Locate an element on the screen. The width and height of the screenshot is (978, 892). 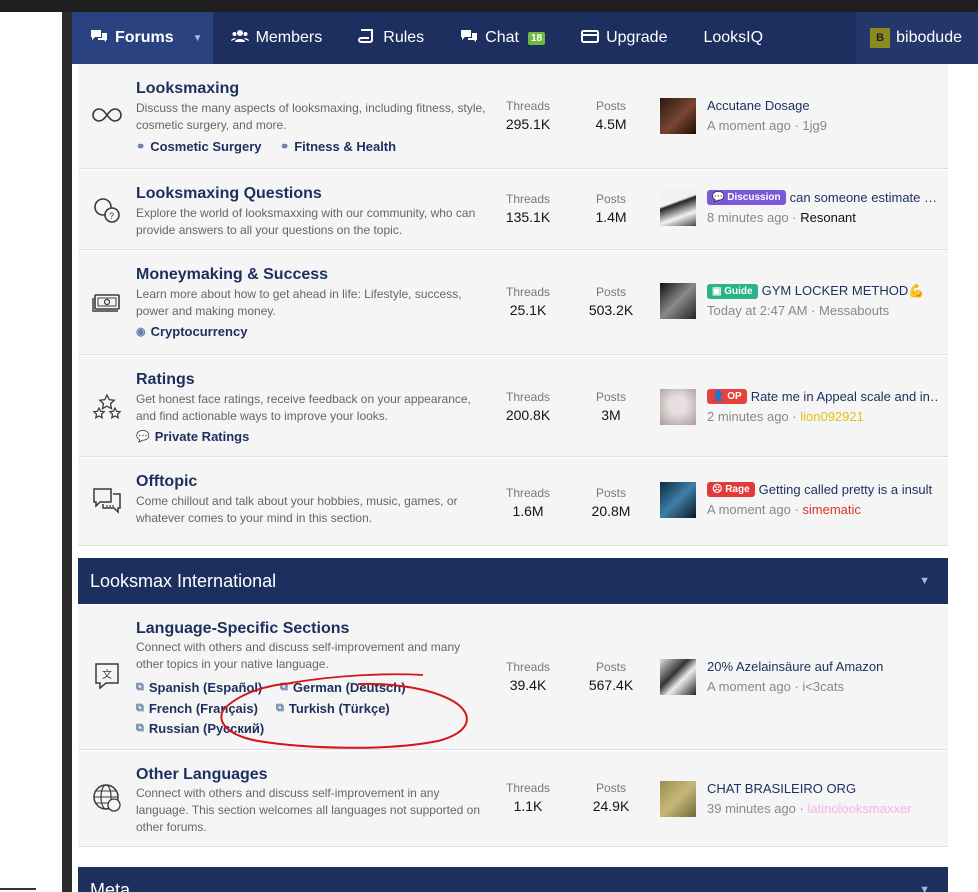
last-post-title: Accutane Dosage is located at coordinates (822, 105).